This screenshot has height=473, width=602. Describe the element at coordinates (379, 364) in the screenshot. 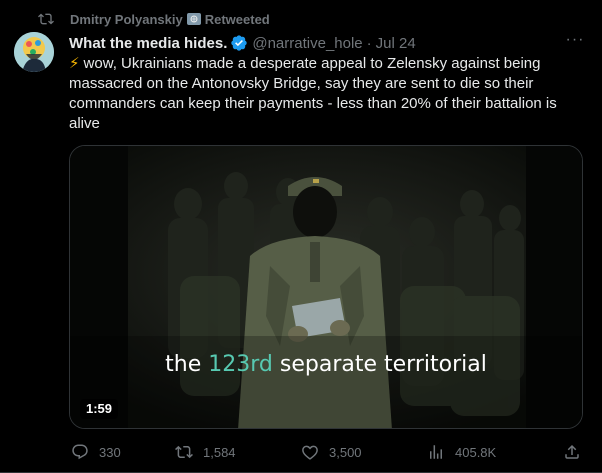

I see `caption-text-end: separate territorial` at that location.